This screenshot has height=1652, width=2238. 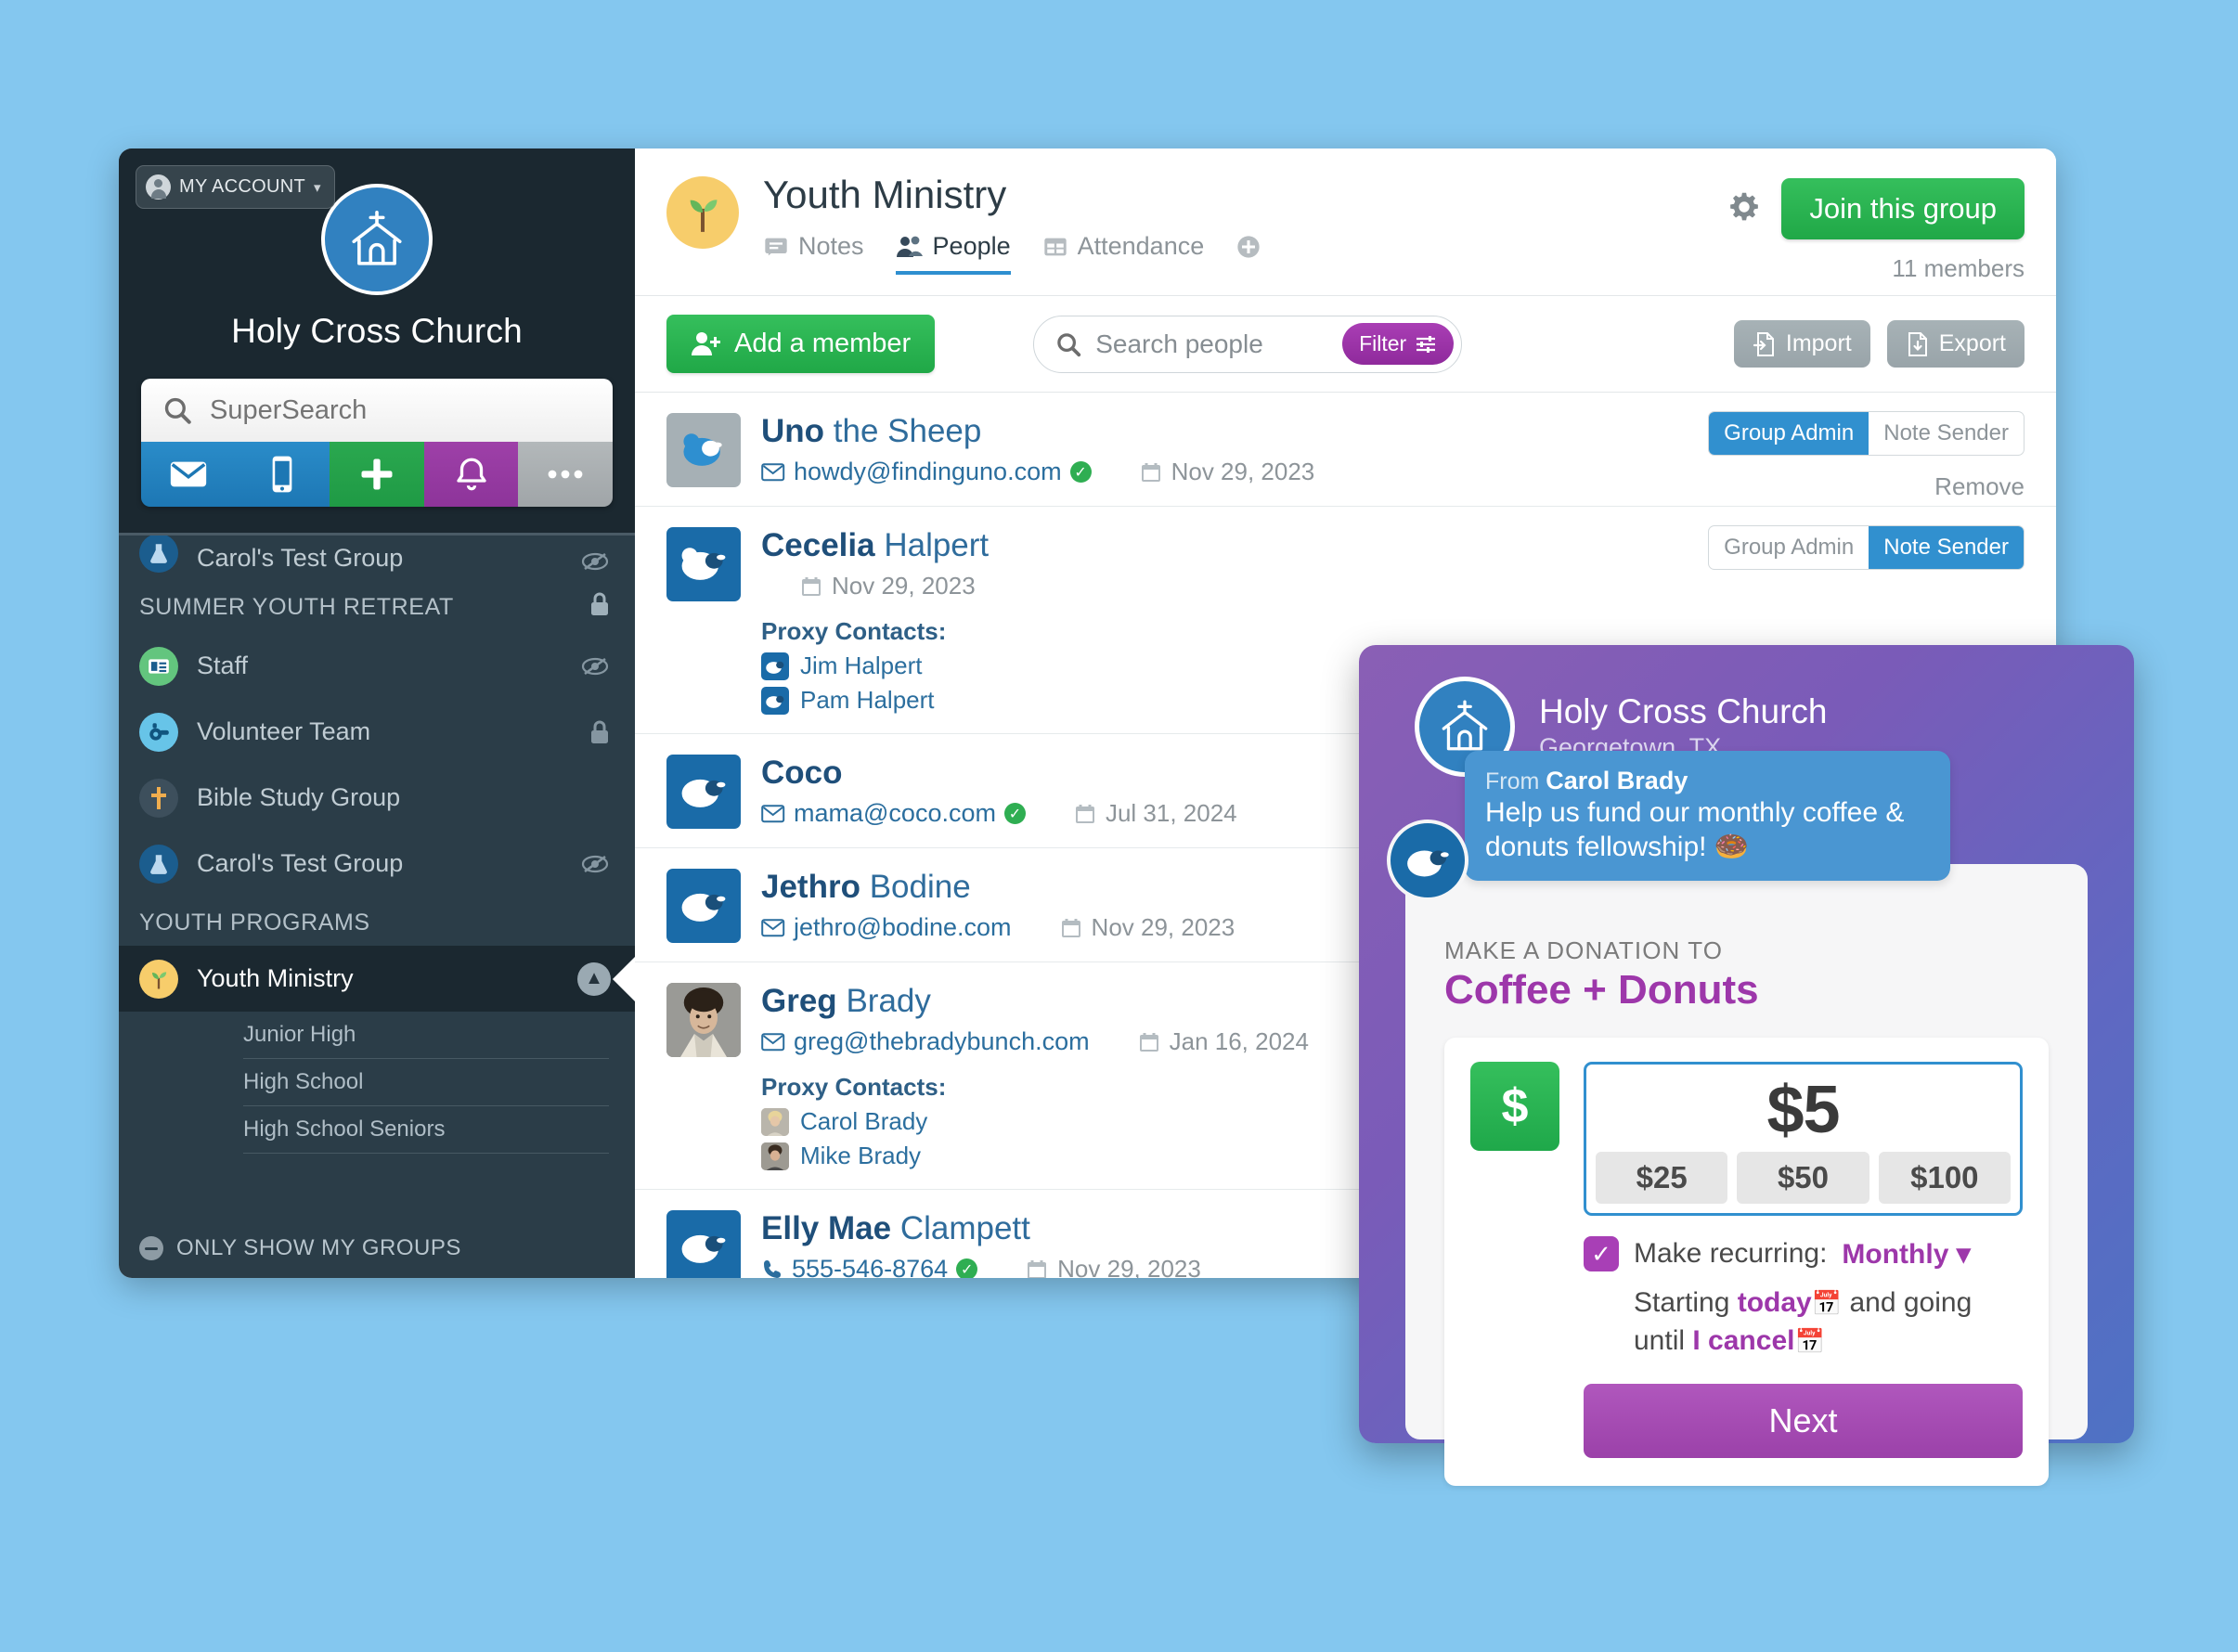 I want to click on proxy-name: Pam Halpert, so click(x=868, y=700).